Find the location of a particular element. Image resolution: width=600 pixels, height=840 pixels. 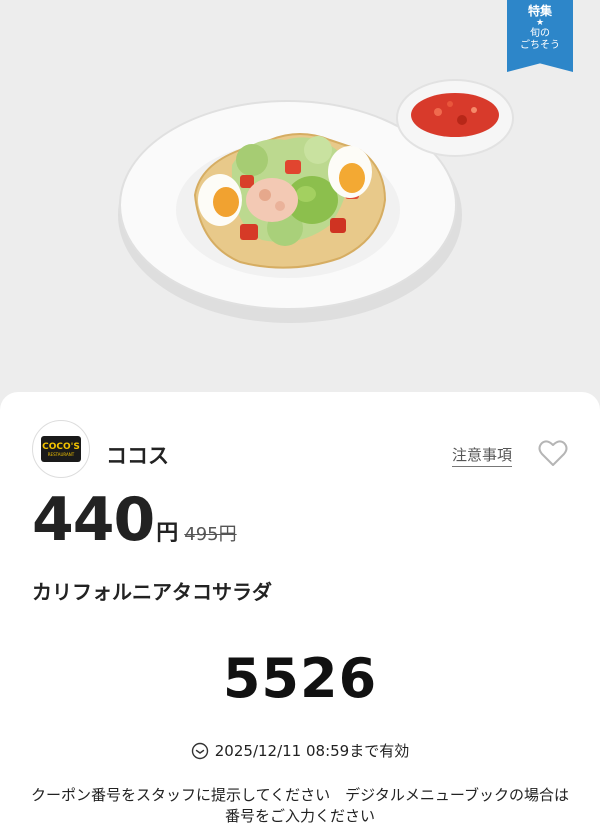

ribbon-line-2: ごちそう is located at coordinates (540, 45).